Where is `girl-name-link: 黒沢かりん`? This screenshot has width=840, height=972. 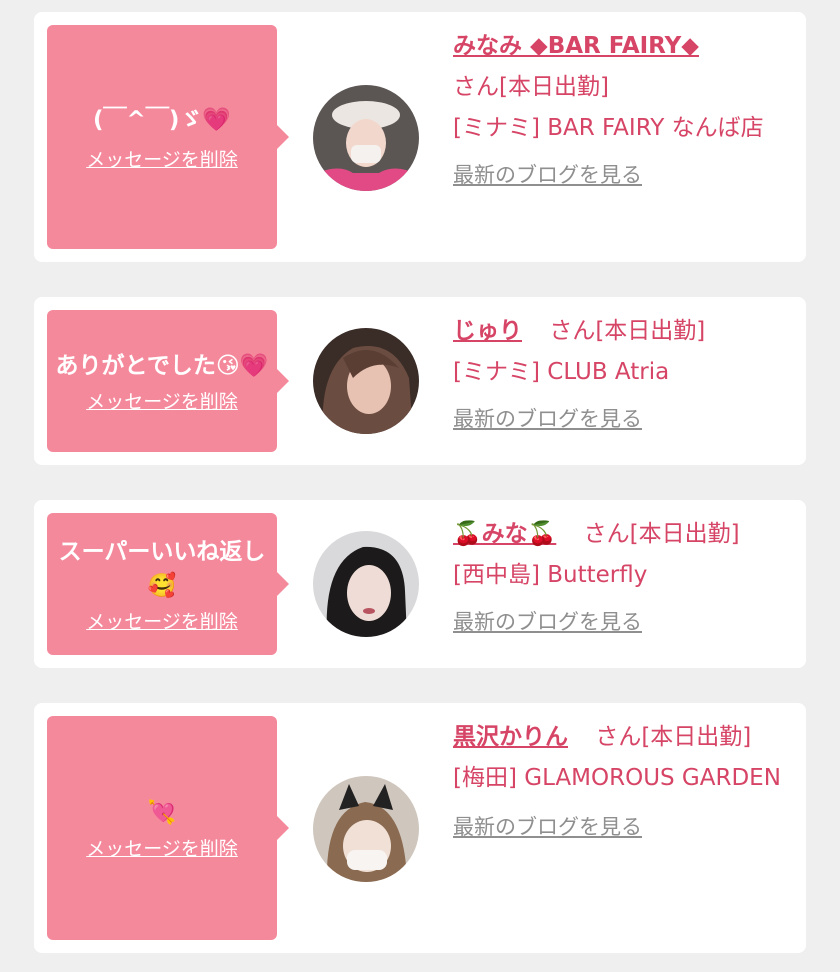 girl-name-link: 黒沢かりん is located at coordinates (510, 737).